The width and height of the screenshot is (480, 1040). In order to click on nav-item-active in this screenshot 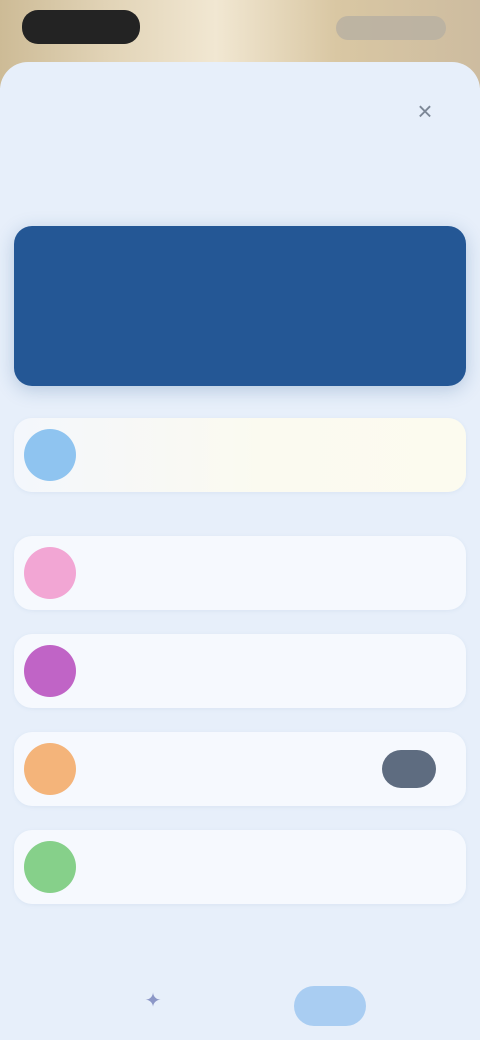, I will do `click(330, 1006)`.